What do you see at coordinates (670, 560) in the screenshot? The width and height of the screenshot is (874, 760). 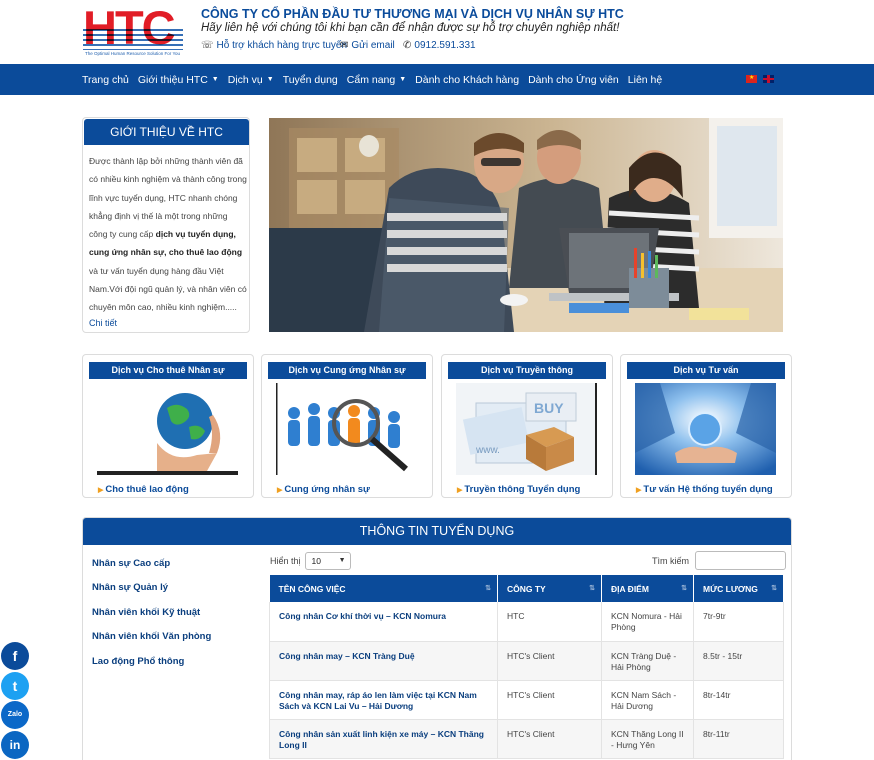 I see `search-label: Tìm kiếm` at bounding box center [670, 560].